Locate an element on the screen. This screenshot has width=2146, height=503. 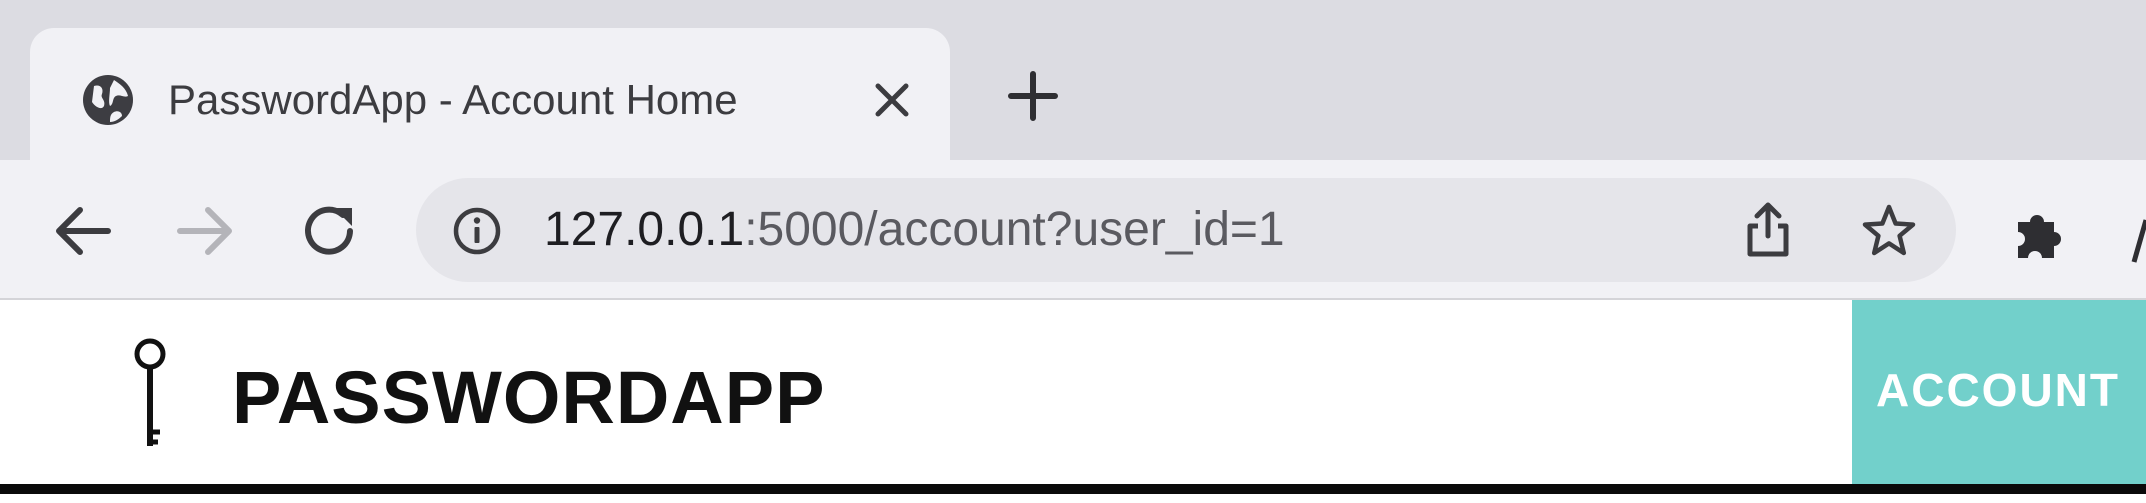
address-bar: 127.0.0.1:5000/account?user_id=1 is located at coordinates (1186, 230).